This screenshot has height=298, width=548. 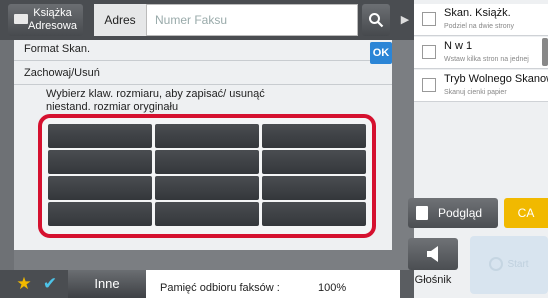 I want to click on start-icon, so click(x=496, y=264).